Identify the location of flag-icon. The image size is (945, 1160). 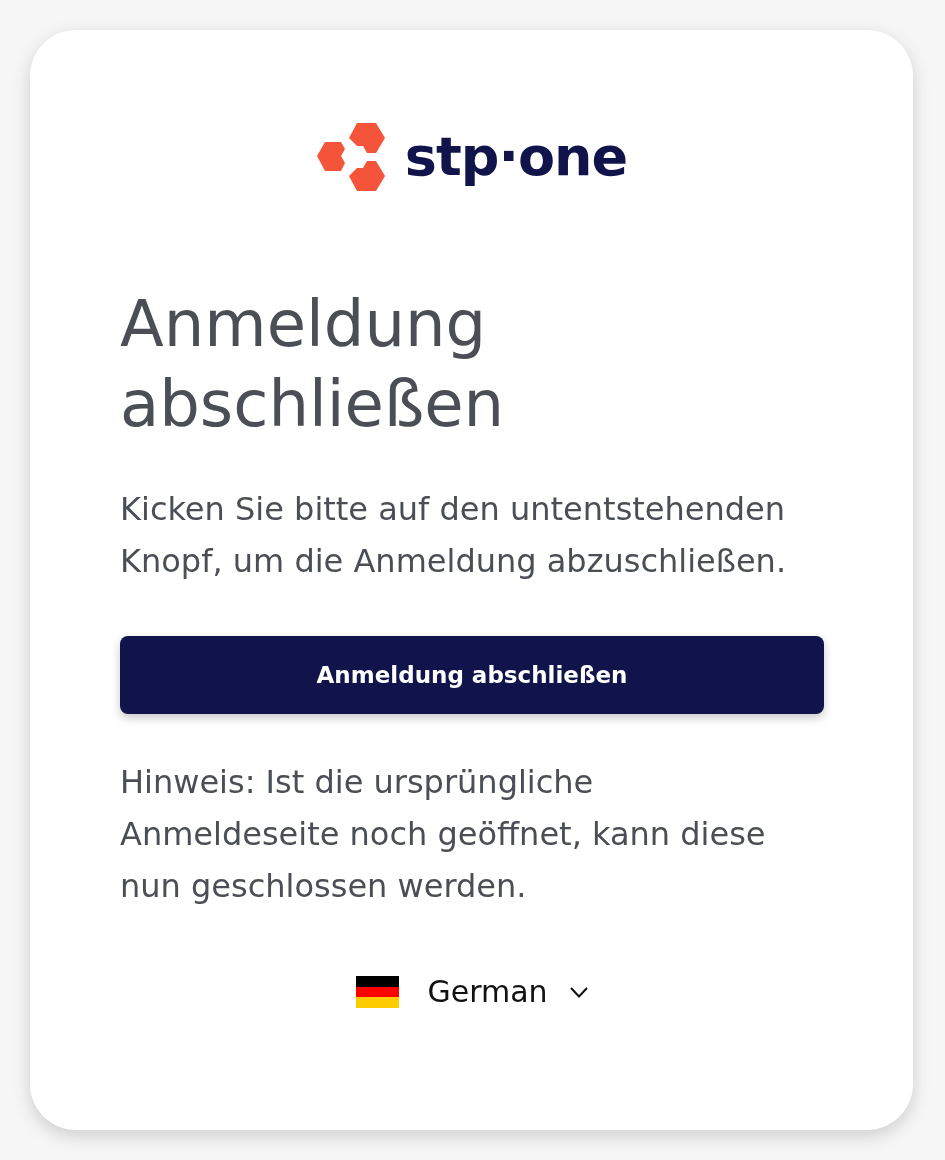
(378, 992).